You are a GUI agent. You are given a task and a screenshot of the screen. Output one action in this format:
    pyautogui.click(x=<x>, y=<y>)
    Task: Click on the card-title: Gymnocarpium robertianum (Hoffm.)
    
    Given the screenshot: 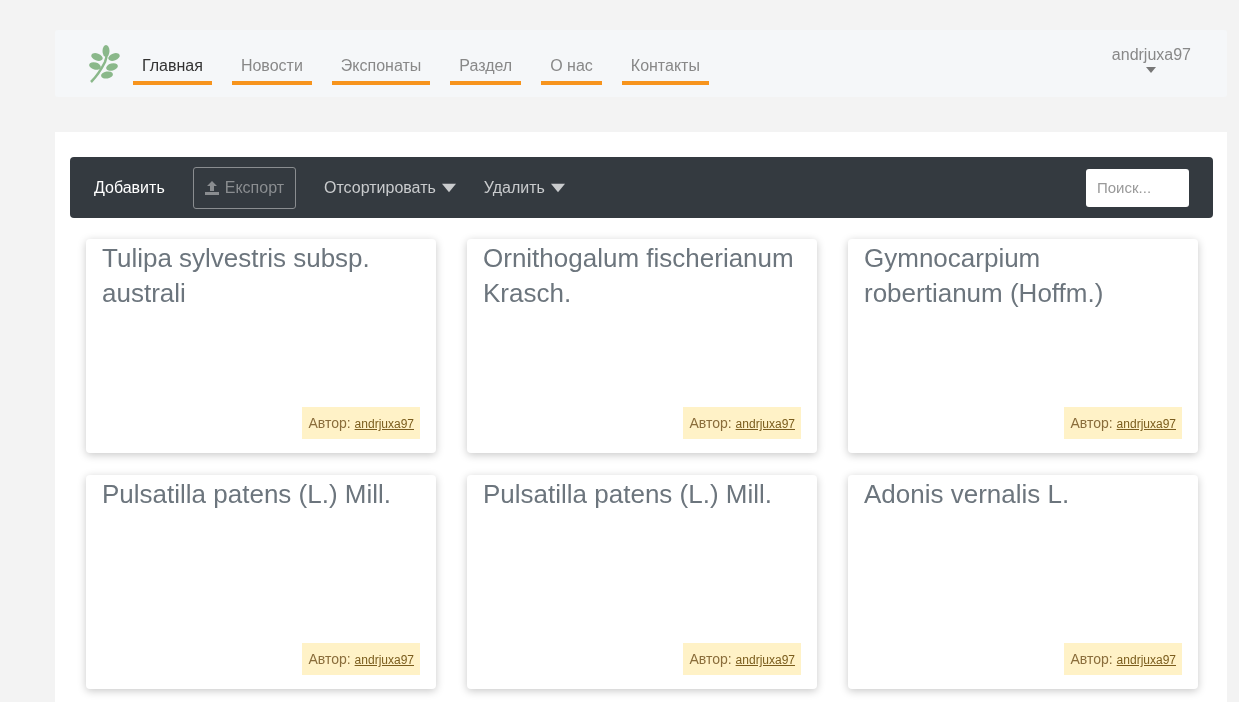 What is the action you would take?
    pyautogui.click(x=984, y=276)
    